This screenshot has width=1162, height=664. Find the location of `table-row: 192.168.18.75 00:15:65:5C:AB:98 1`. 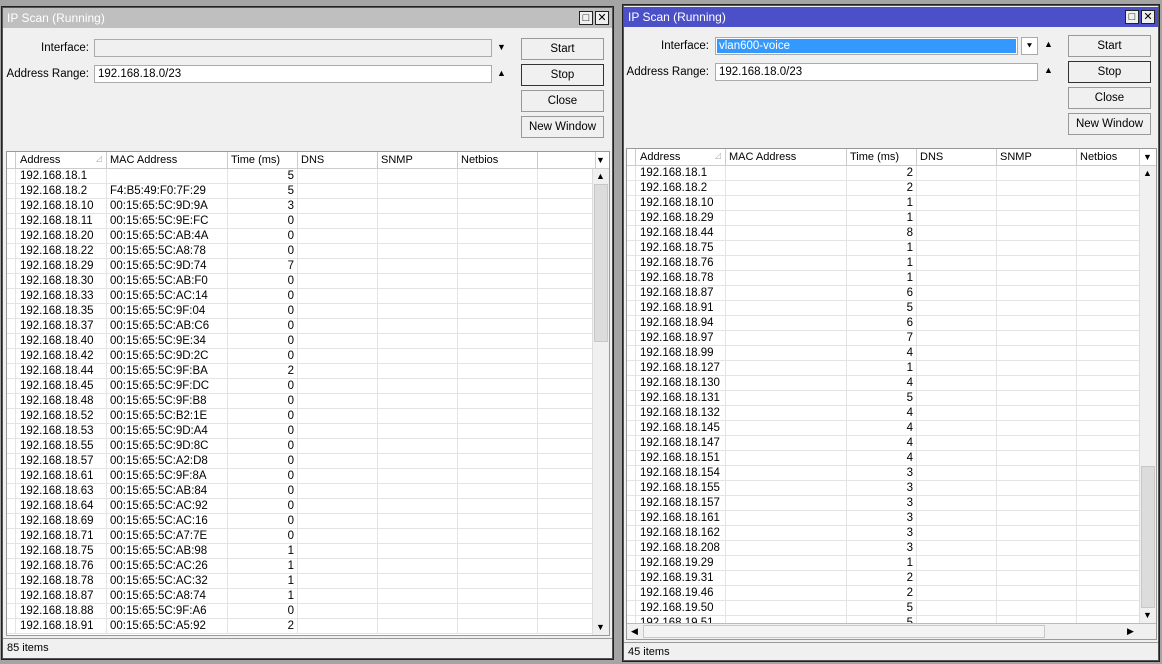

table-row: 192.168.18.75 00:15:65:5C:AB:98 1 is located at coordinates (308, 551).